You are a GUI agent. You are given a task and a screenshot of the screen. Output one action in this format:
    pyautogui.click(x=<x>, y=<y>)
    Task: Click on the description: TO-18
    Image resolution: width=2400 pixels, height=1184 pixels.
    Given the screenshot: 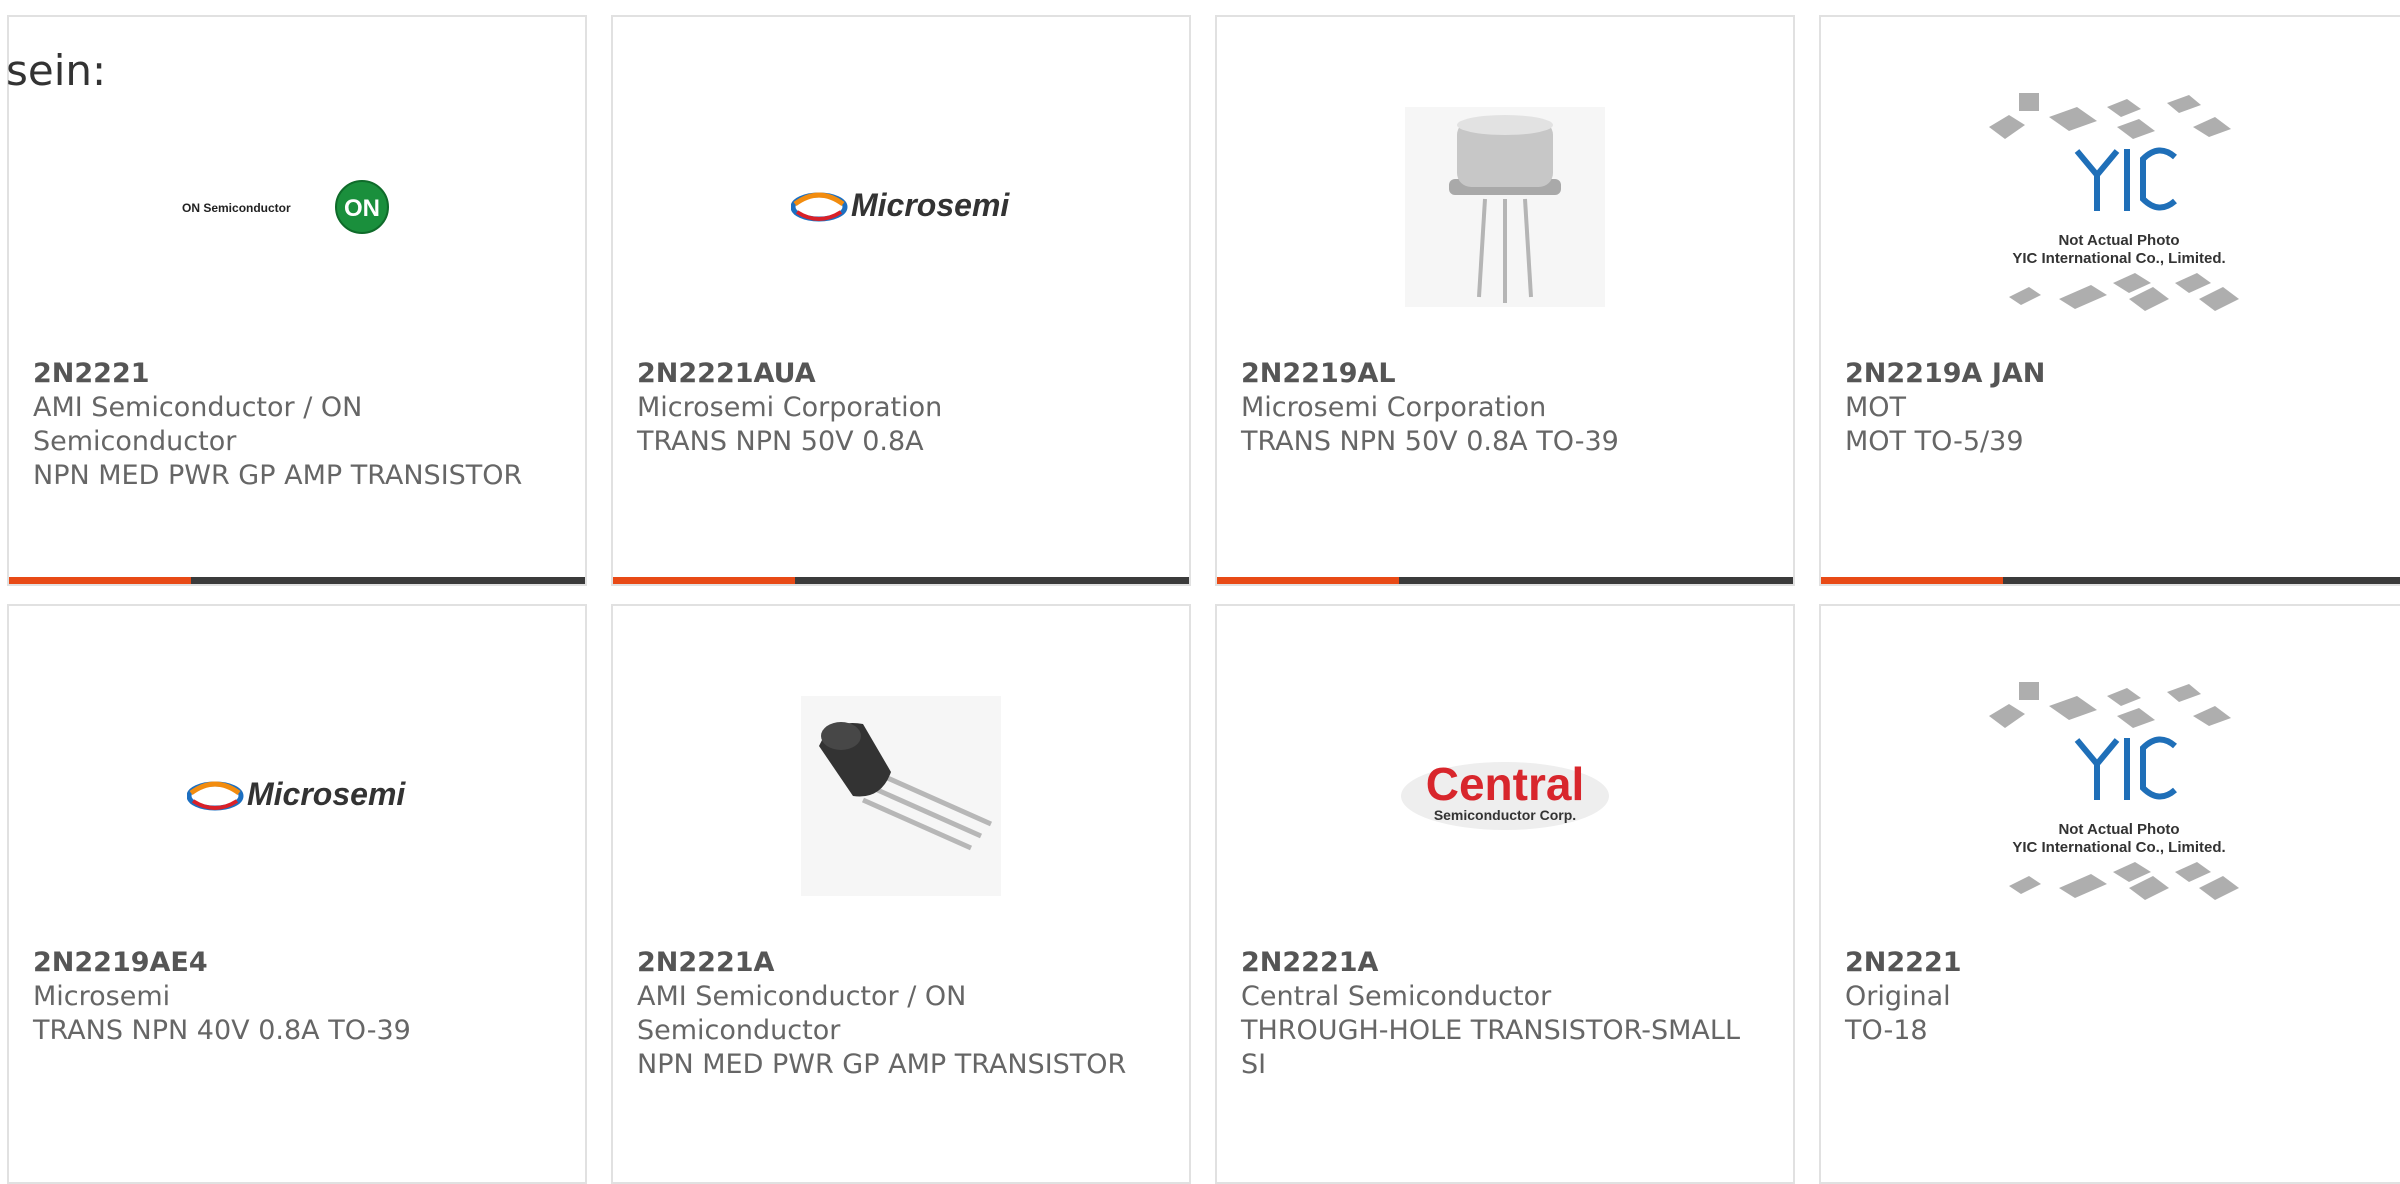 What is the action you would take?
    pyautogui.click(x=1886, y=1030)
    